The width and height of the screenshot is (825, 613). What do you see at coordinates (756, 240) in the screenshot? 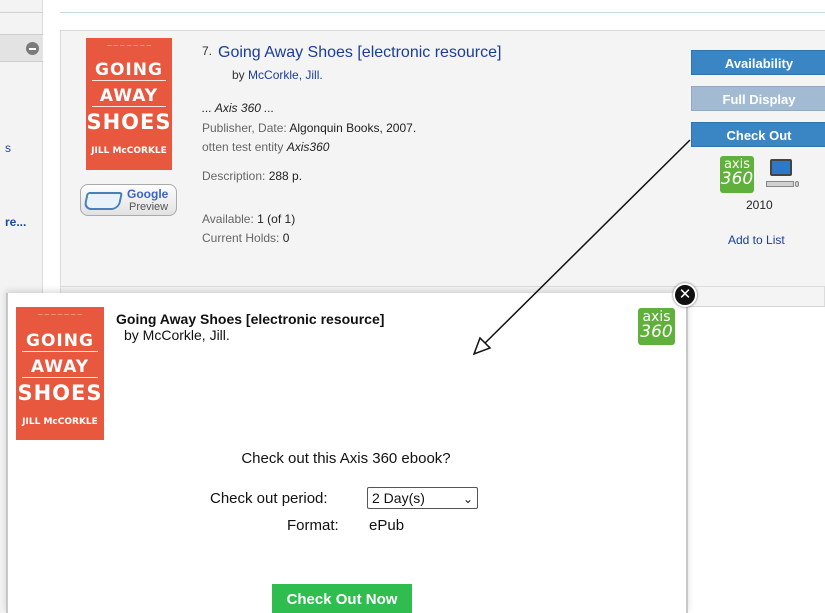
I see `add-to-list-link: Add to List` at bounding box center [756, 240].